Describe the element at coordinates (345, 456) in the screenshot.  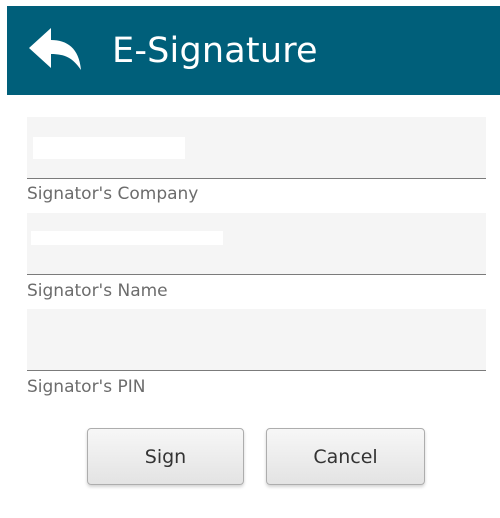
I see `cancel-button: Cancel` at that location.